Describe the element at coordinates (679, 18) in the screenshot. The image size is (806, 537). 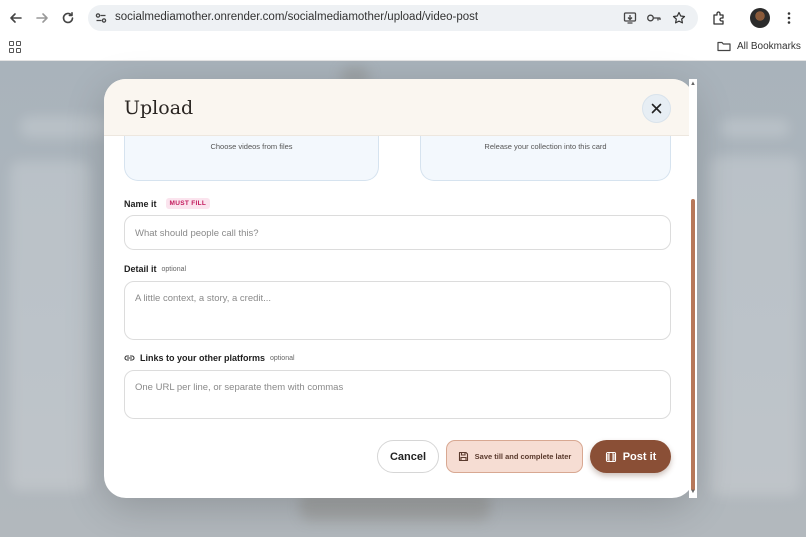
I see `bookmark-star-icon` at that location.